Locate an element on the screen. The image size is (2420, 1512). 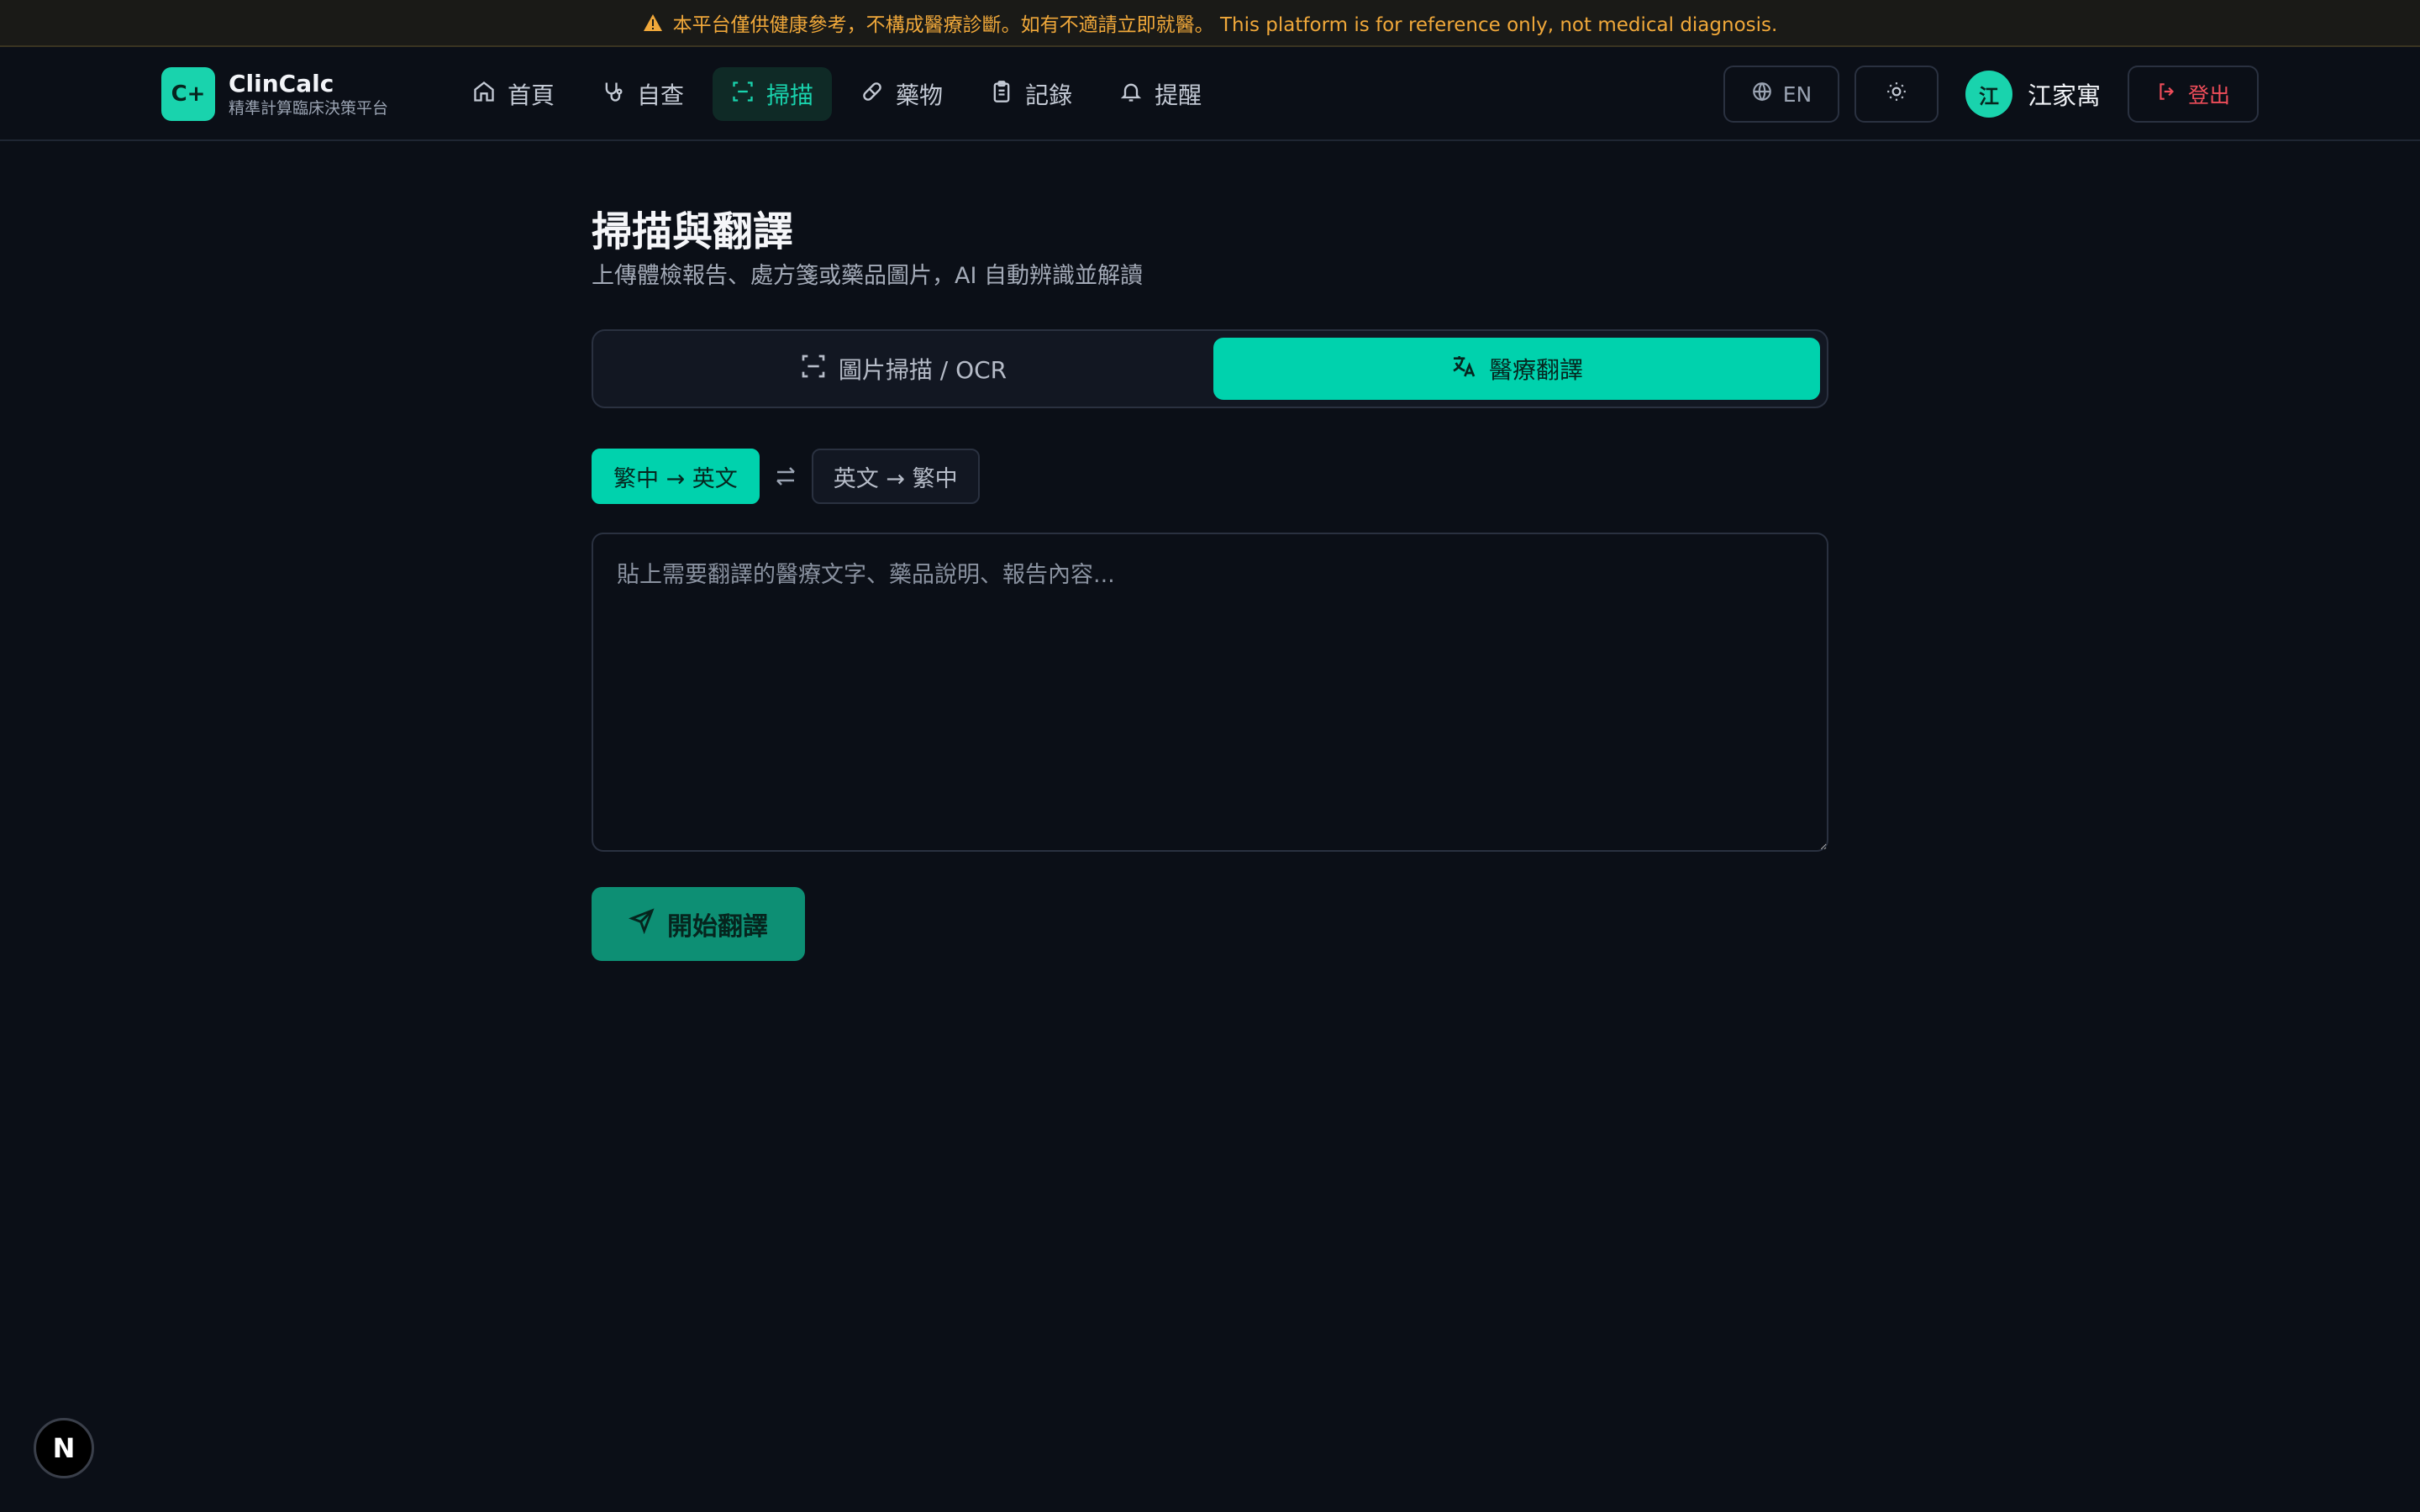
nav-item-selfcheck: 自查 is located at coordinates (643, 94).